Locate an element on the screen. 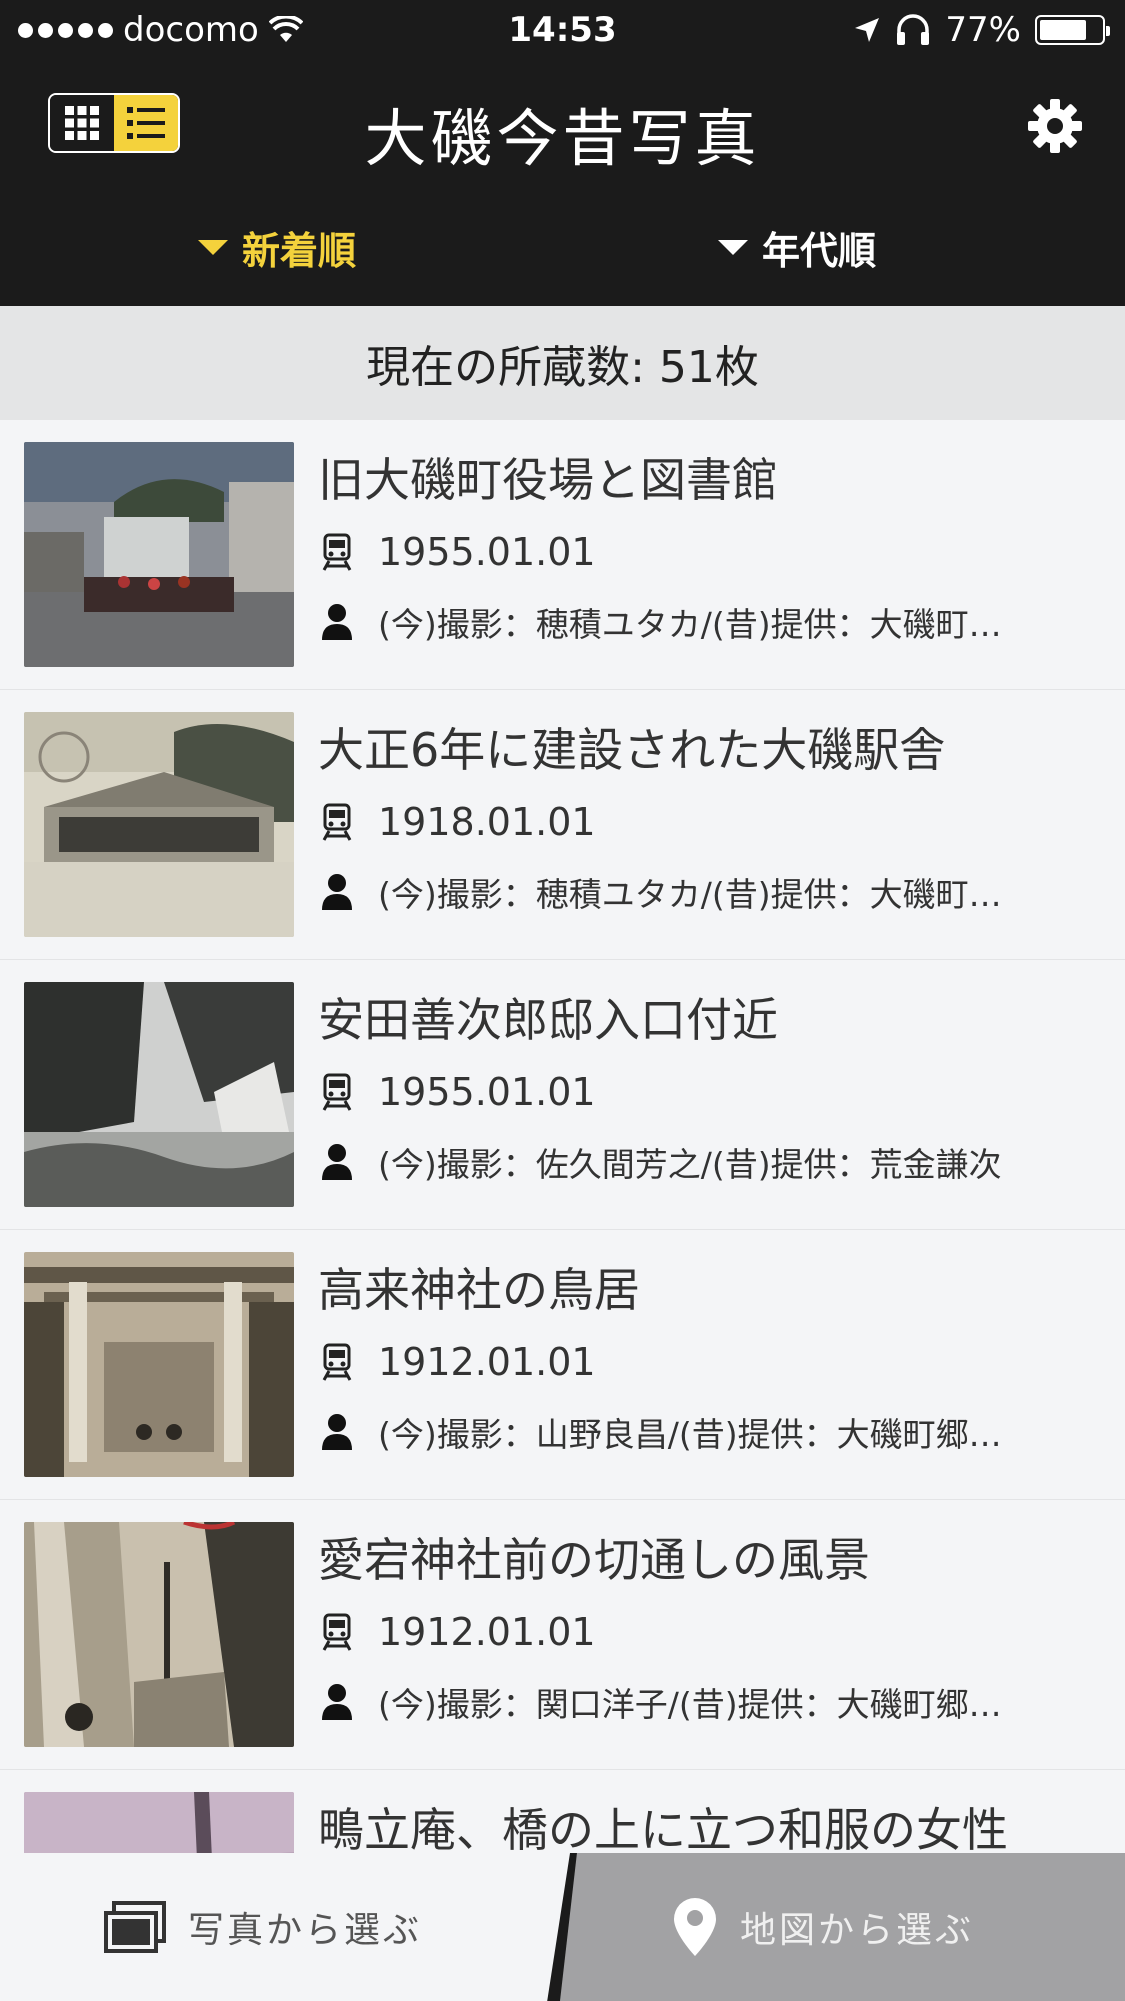 The image size is (1125, 2001). list-item: 鴫立庵、橋の上に立つ和服の女性 is located at coordinates (562, 1812).